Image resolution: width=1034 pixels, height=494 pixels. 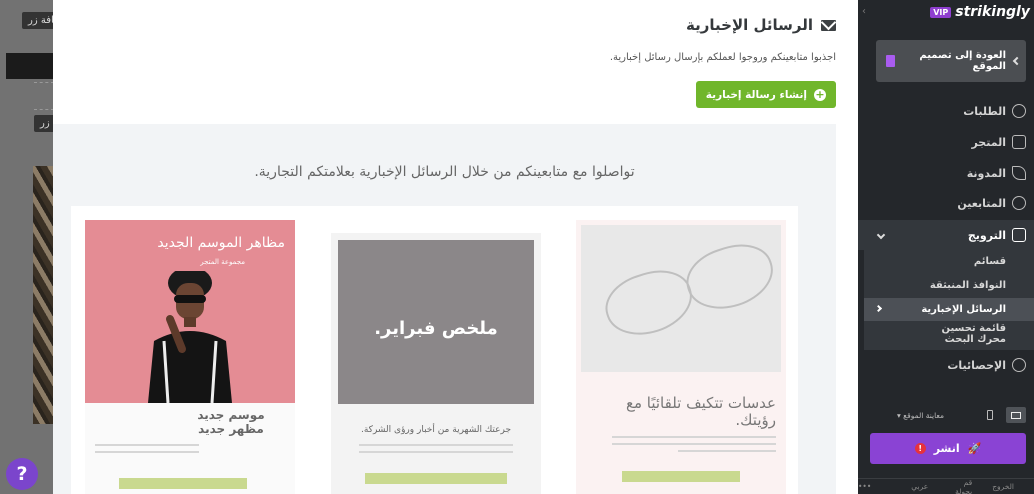 I want to click on collapse-sidebar-icon: ›, so click(x=864, y=11).